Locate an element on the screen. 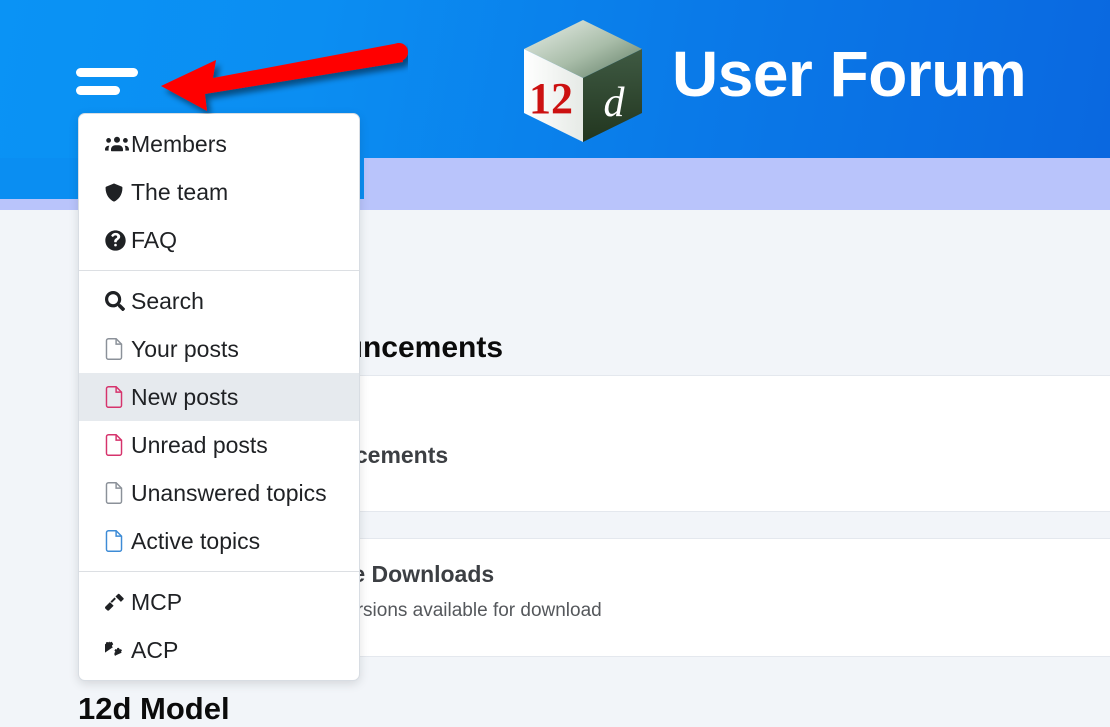 Image resolution: width=1110 pixels, height=727 pixels. menu-item-active-topics: Active topics is located at coordinates (219, 541).